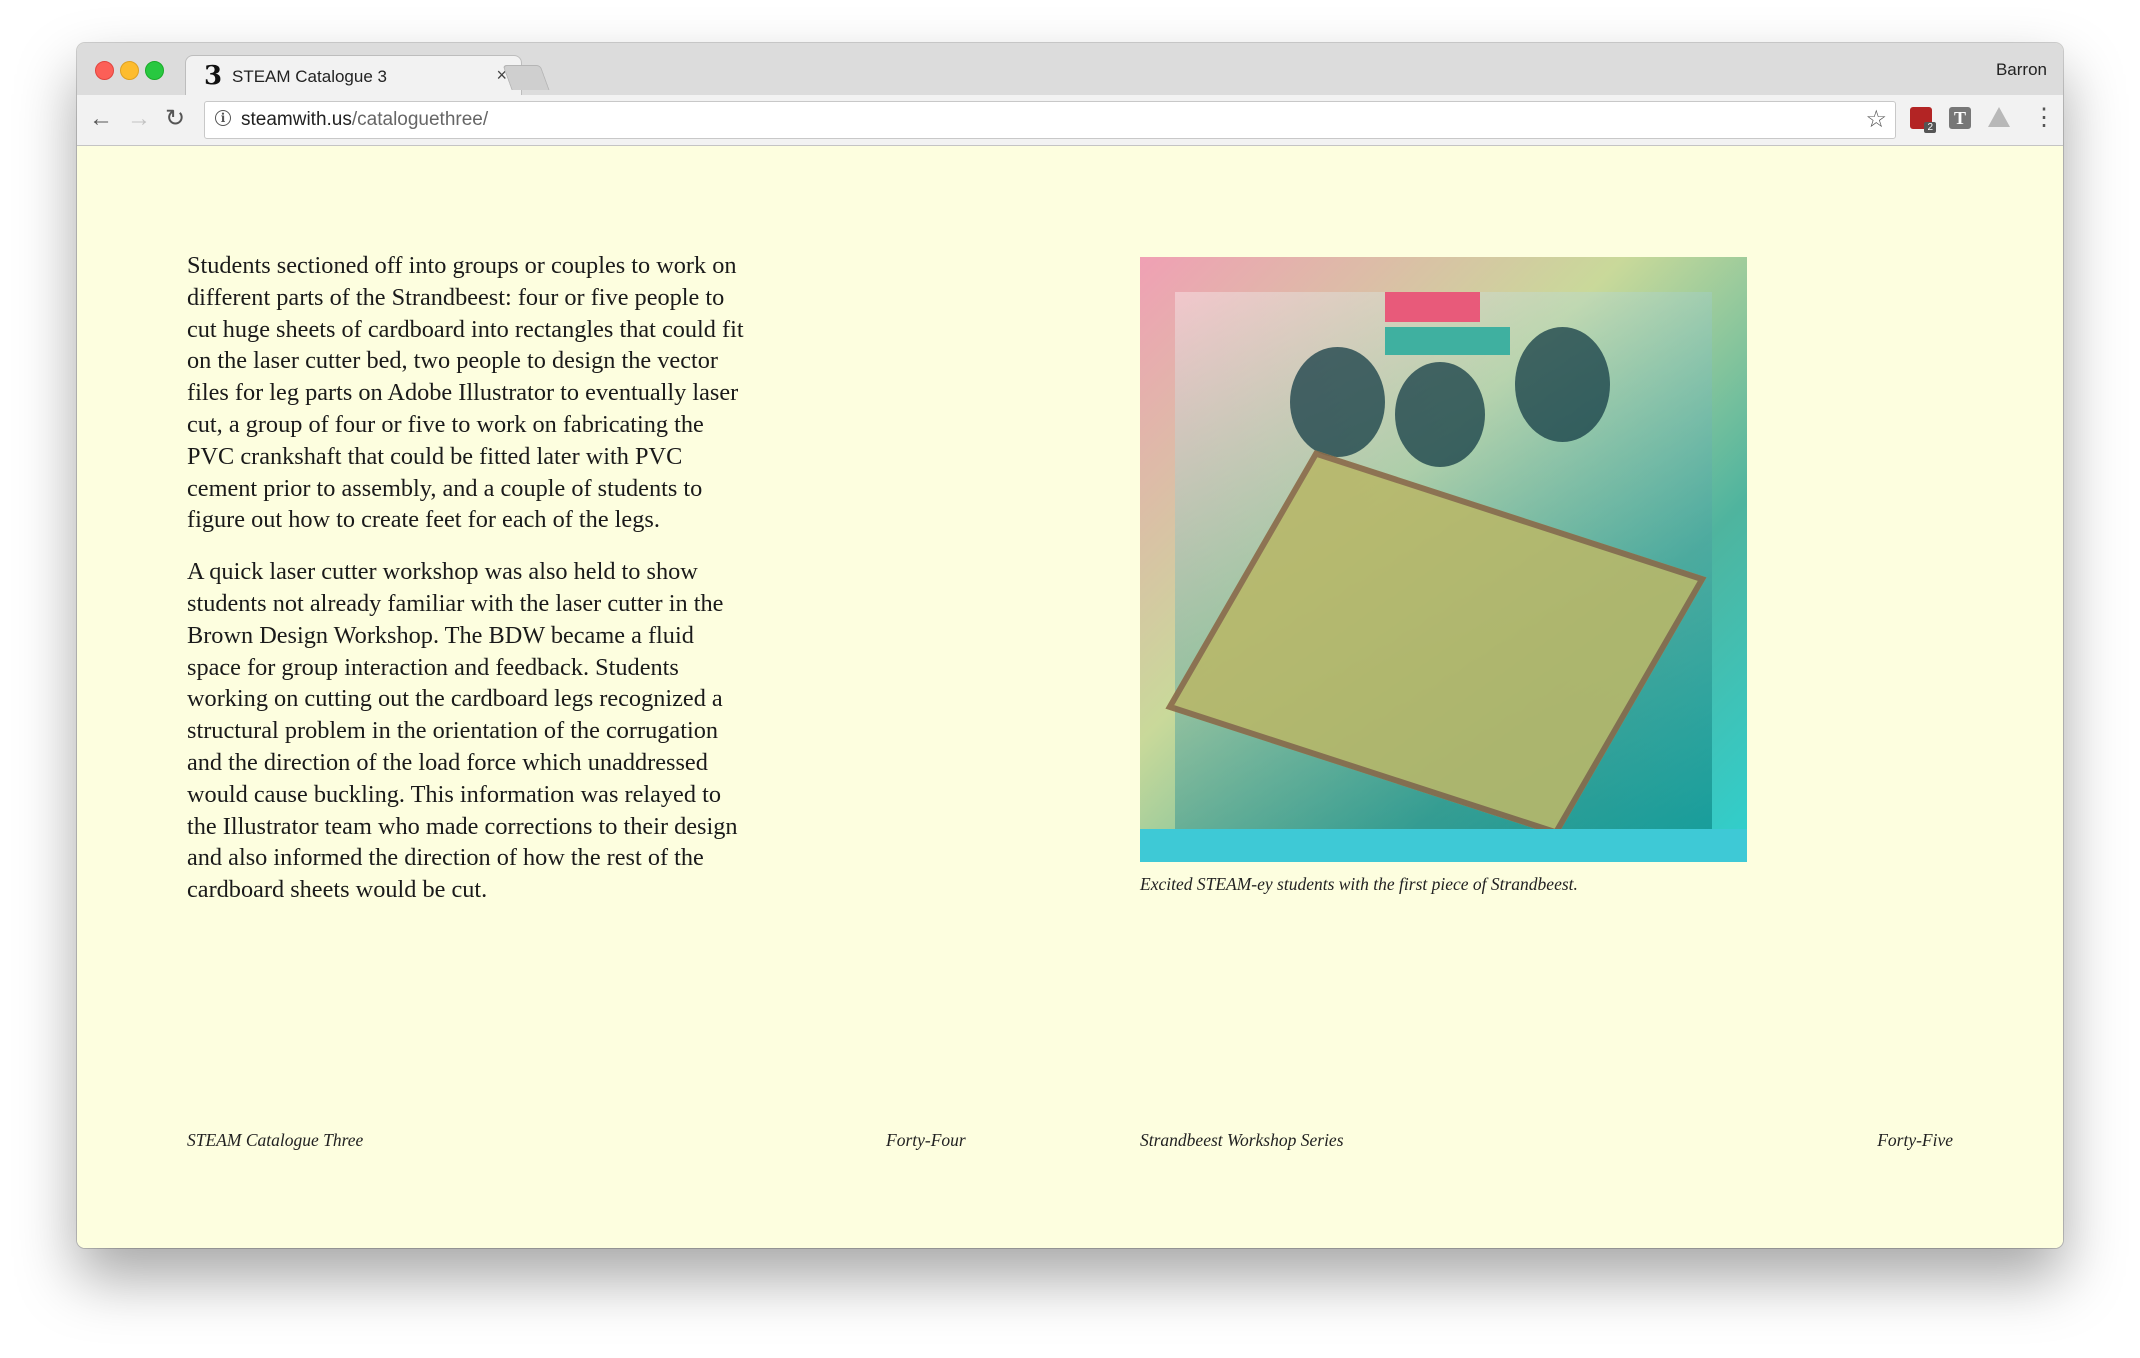  What do you see at coordinates (1443, 559) in the screenshot?
I see `students-photo` at bounding box center [1443, 559].